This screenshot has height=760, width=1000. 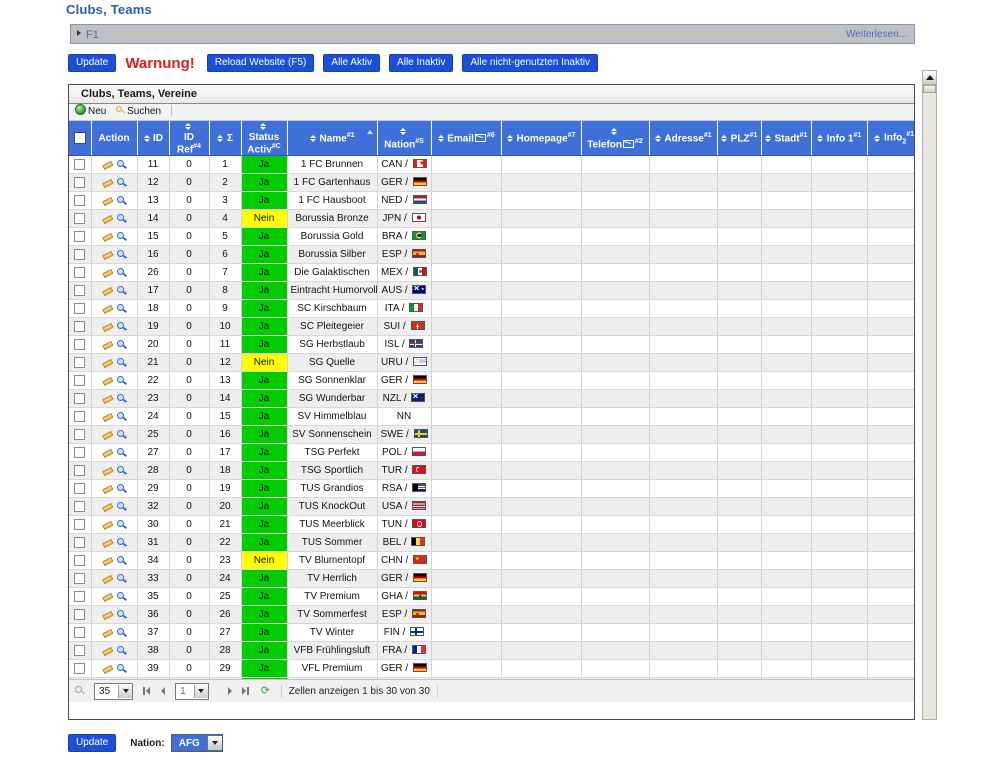 I want to click on table-row: 13 0 3 Ja 1 FC Hausboot NED /, so click(x=491, y=201).